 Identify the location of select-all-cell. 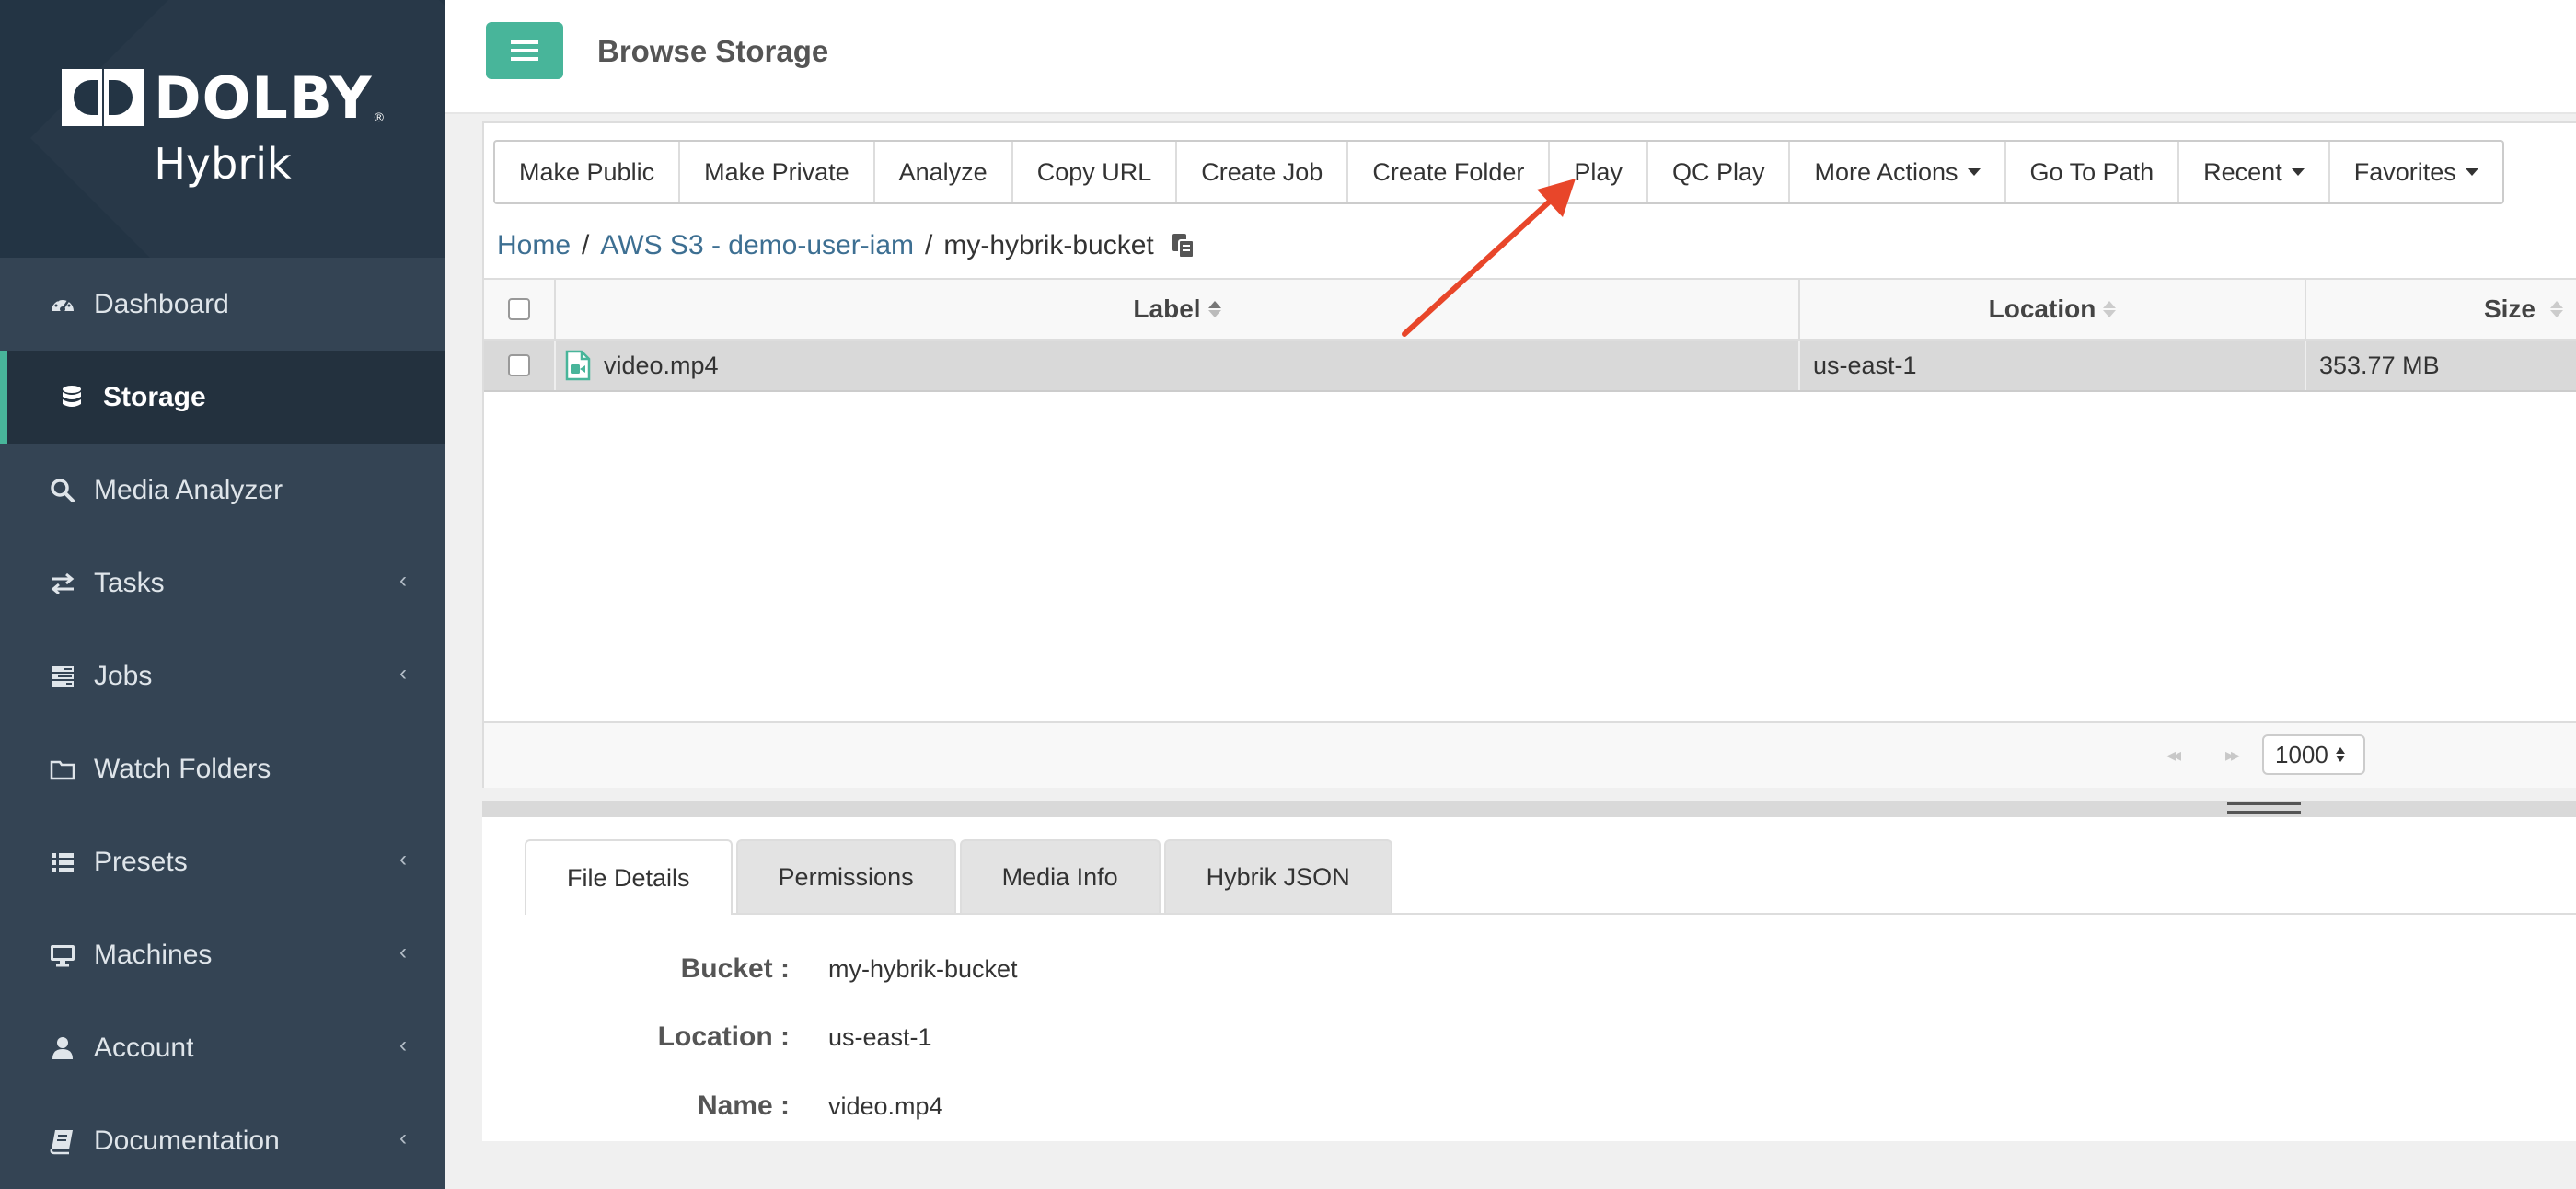
(520, 309).